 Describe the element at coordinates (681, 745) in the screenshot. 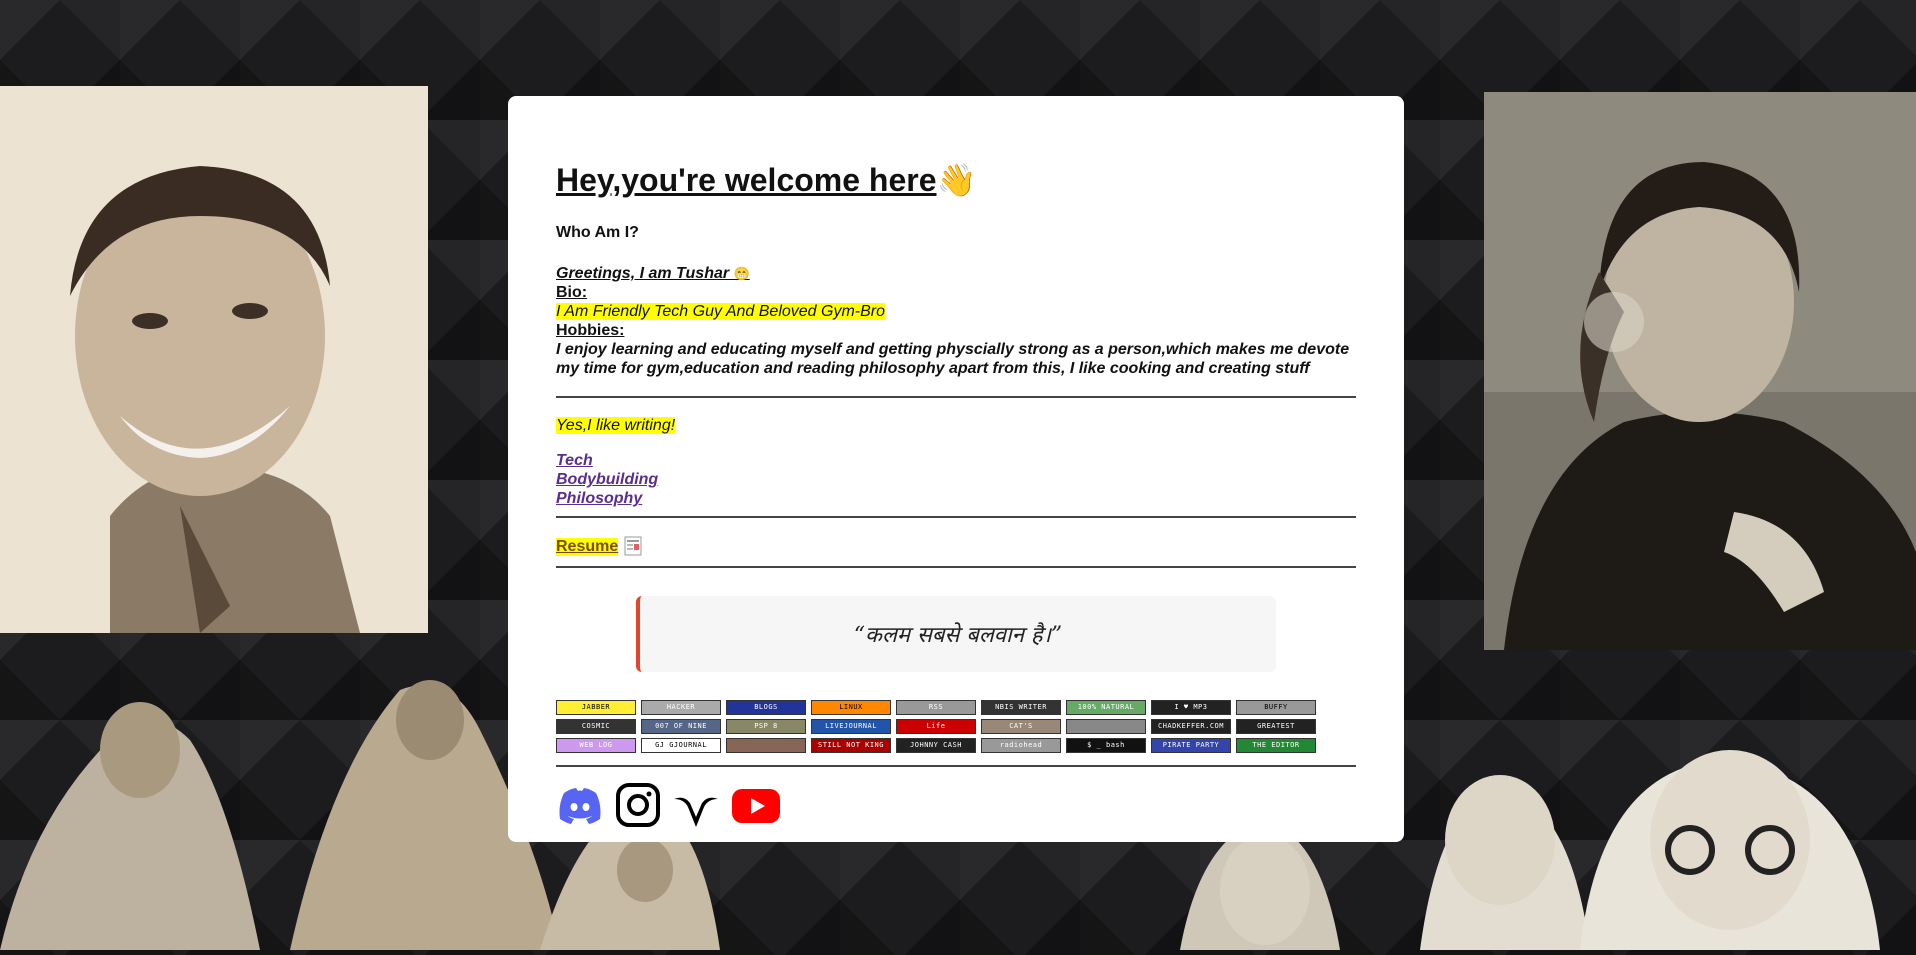

I see `web-badge: GJ GJOURNAL` at that location.